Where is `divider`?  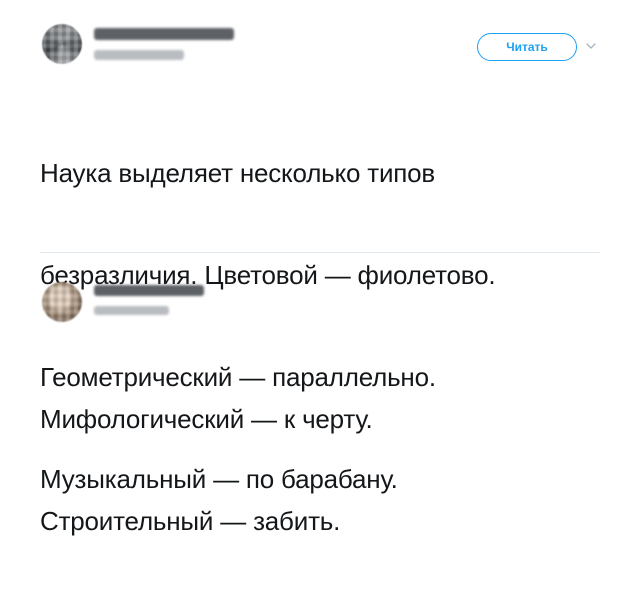 divider is located at coordinates (320, 252).